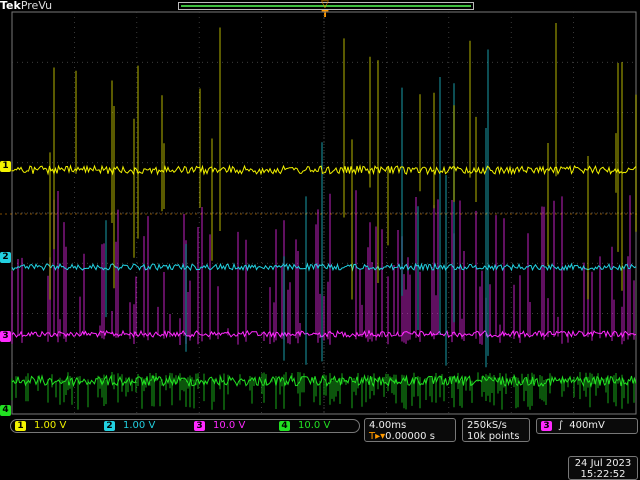 Image resolution: width=640 pixels, height=480 pixels. I want to click on channel-1-badge: 1, so click(20, 426).